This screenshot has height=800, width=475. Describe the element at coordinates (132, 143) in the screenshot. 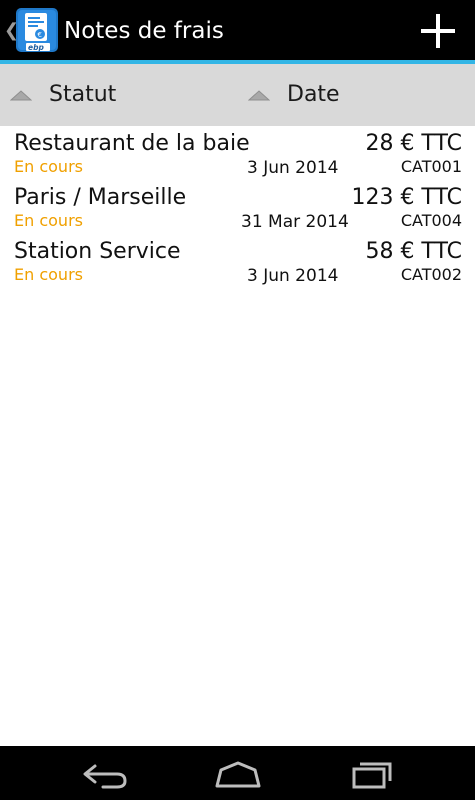

I see `expense-title: Restaurant de la baie` at that location.